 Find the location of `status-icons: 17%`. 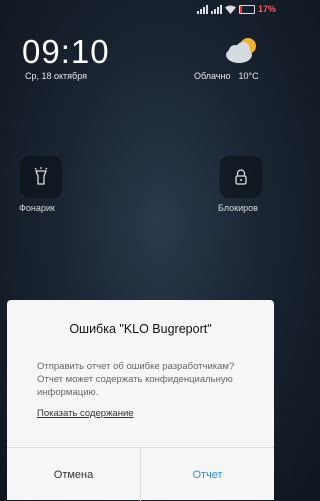

status-icons: 17% is located at coordinates (236, 9).